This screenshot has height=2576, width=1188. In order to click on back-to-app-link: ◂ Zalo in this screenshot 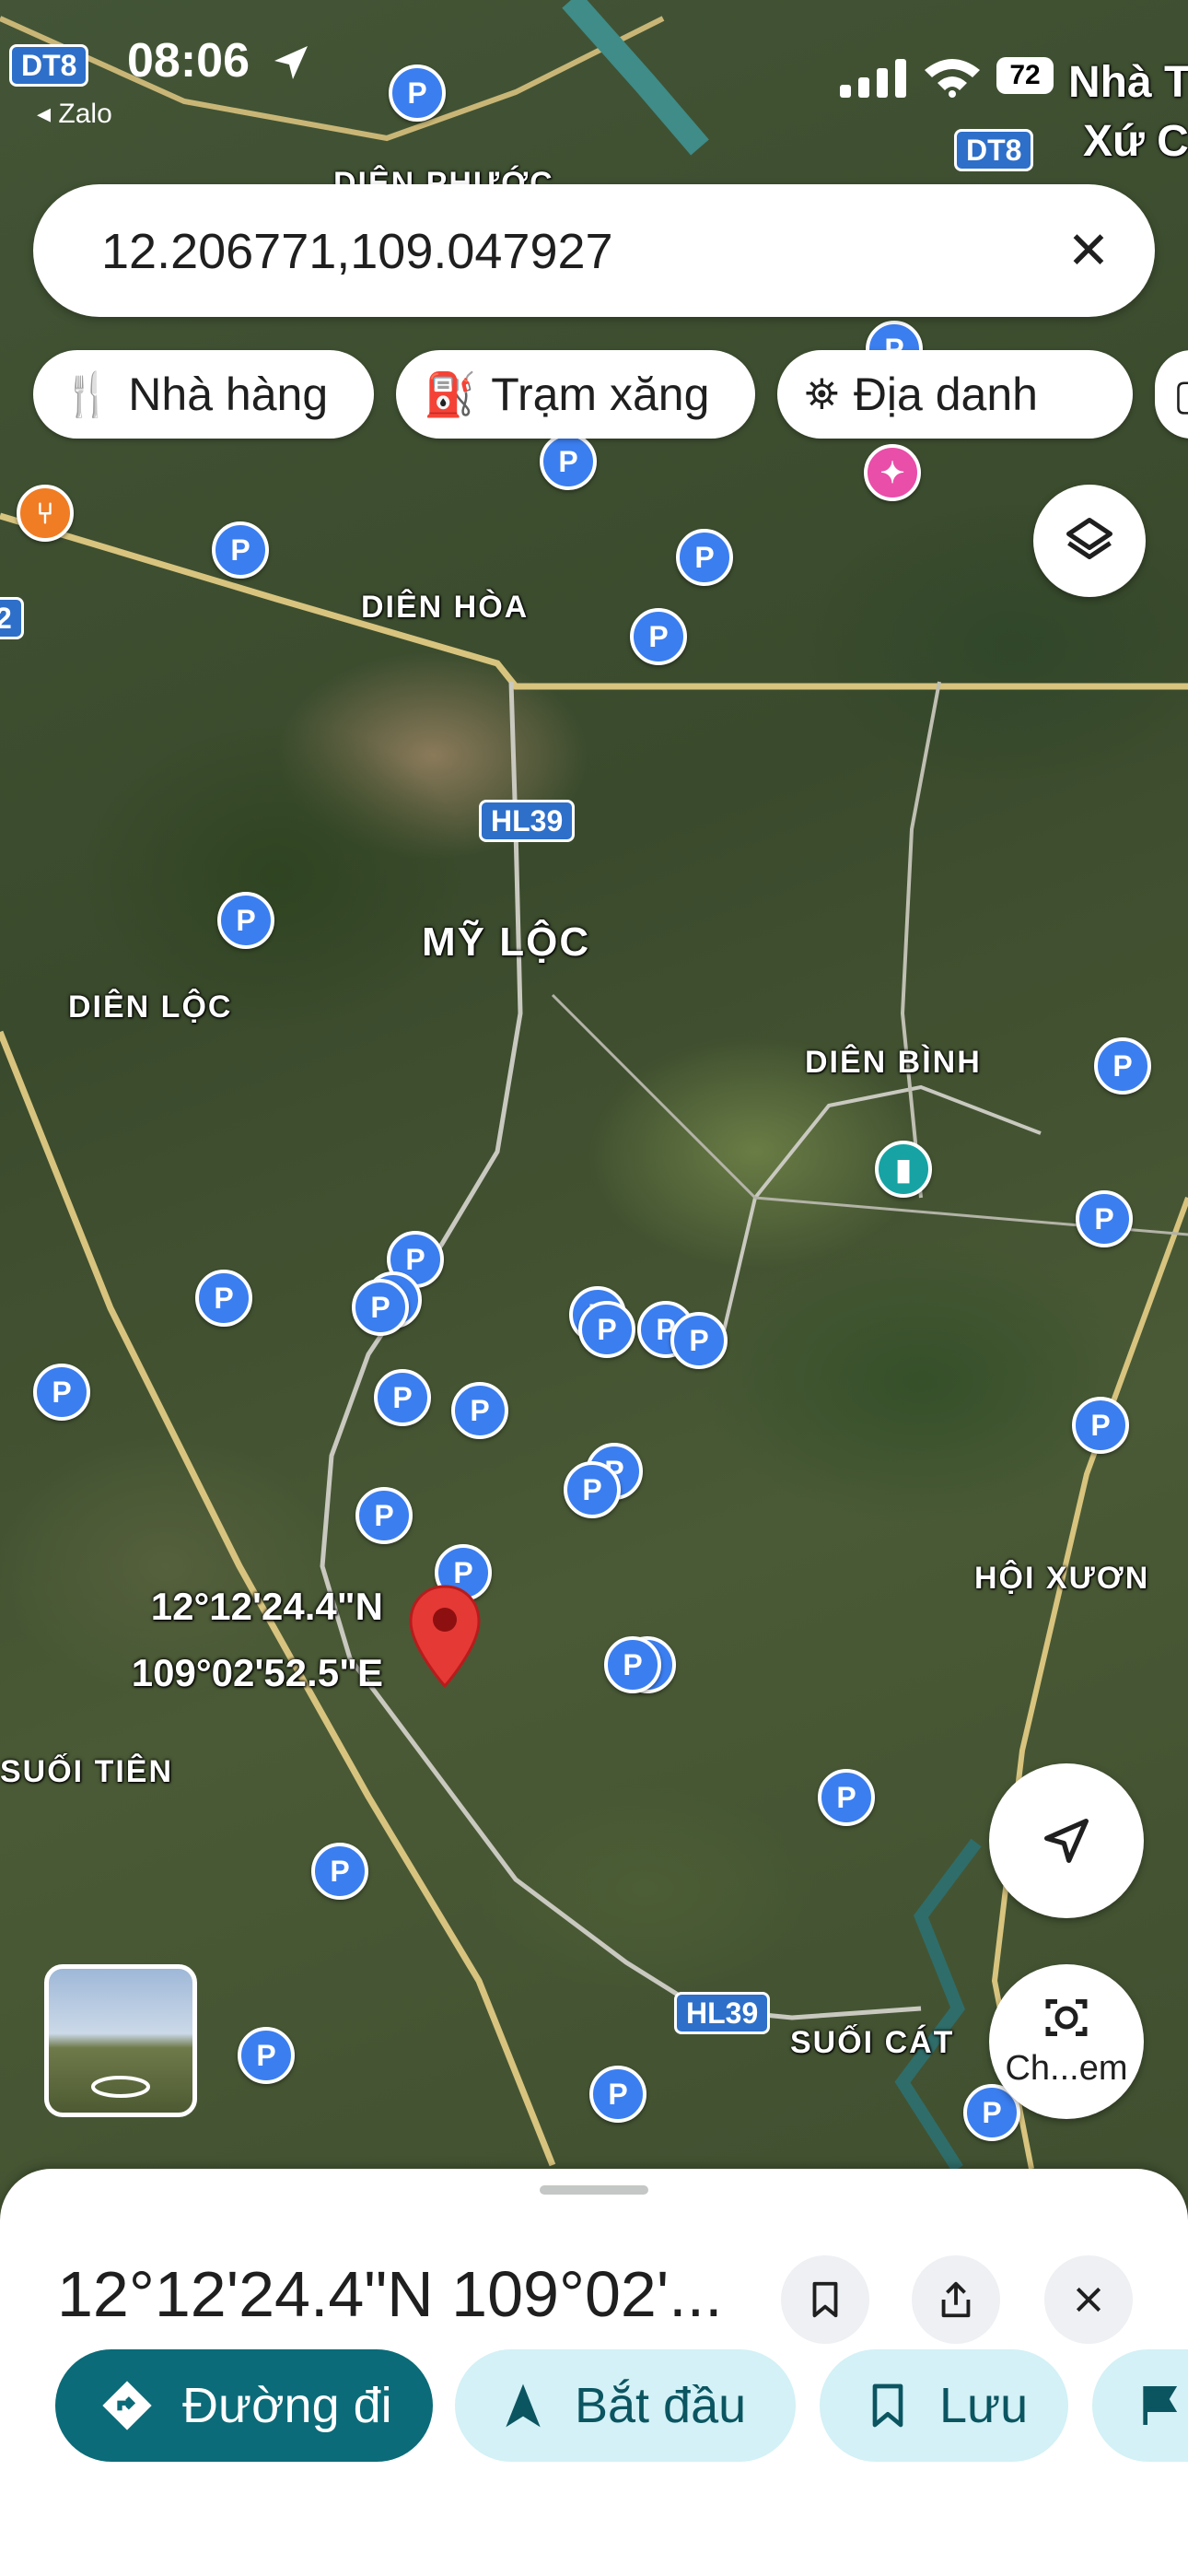, I will do `click(74, 114)`.